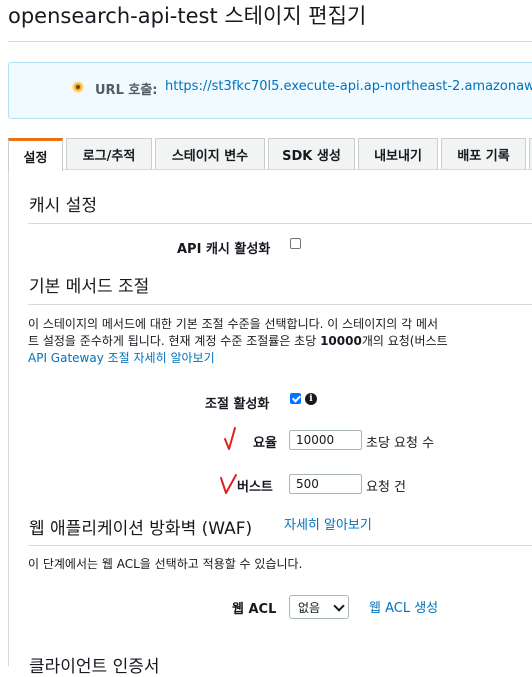 Image resolution: width=532 pixels, height=677 pixels. What do you see at coordinates (280, 545) in the screenshot?
I see `waf-divider` at bounding box center [280, 545].